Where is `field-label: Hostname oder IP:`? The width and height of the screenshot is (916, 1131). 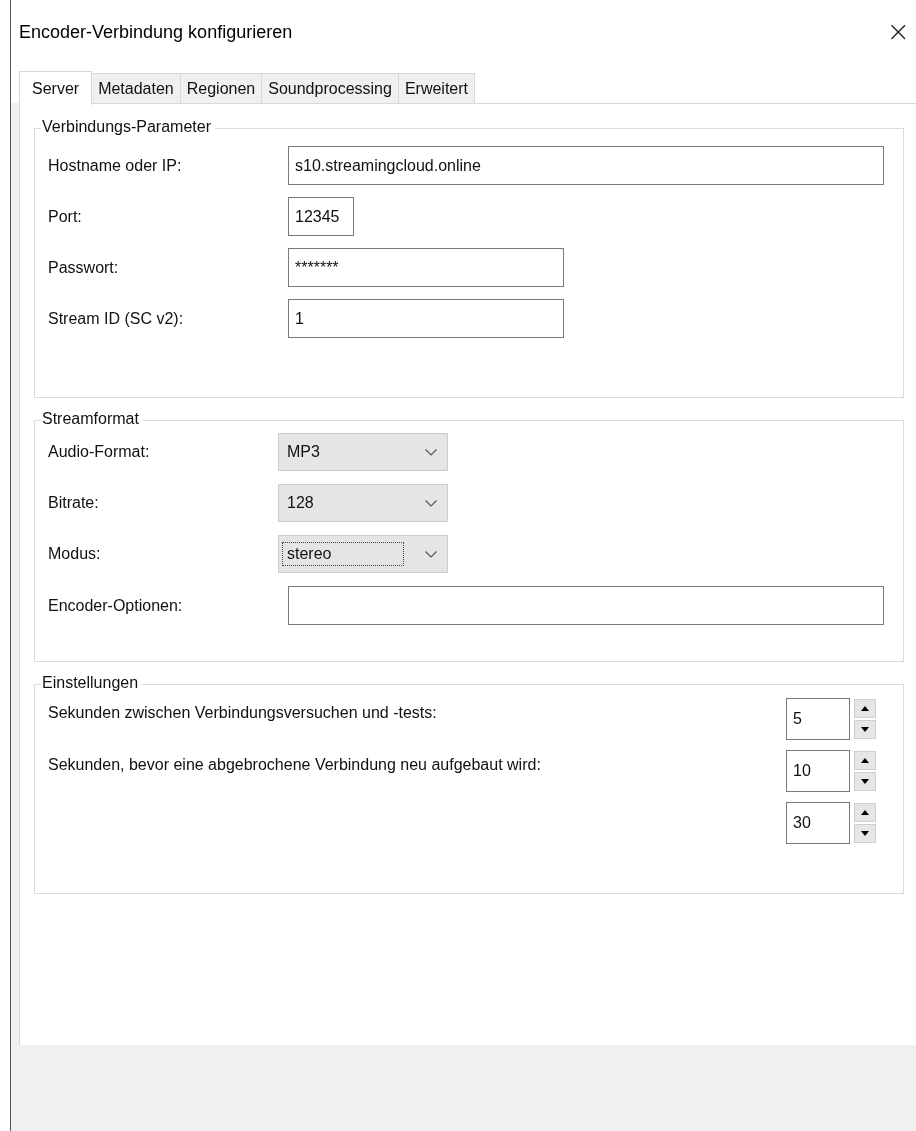 field-label: Hostname oder IP: is located at coordinates (115, 165).